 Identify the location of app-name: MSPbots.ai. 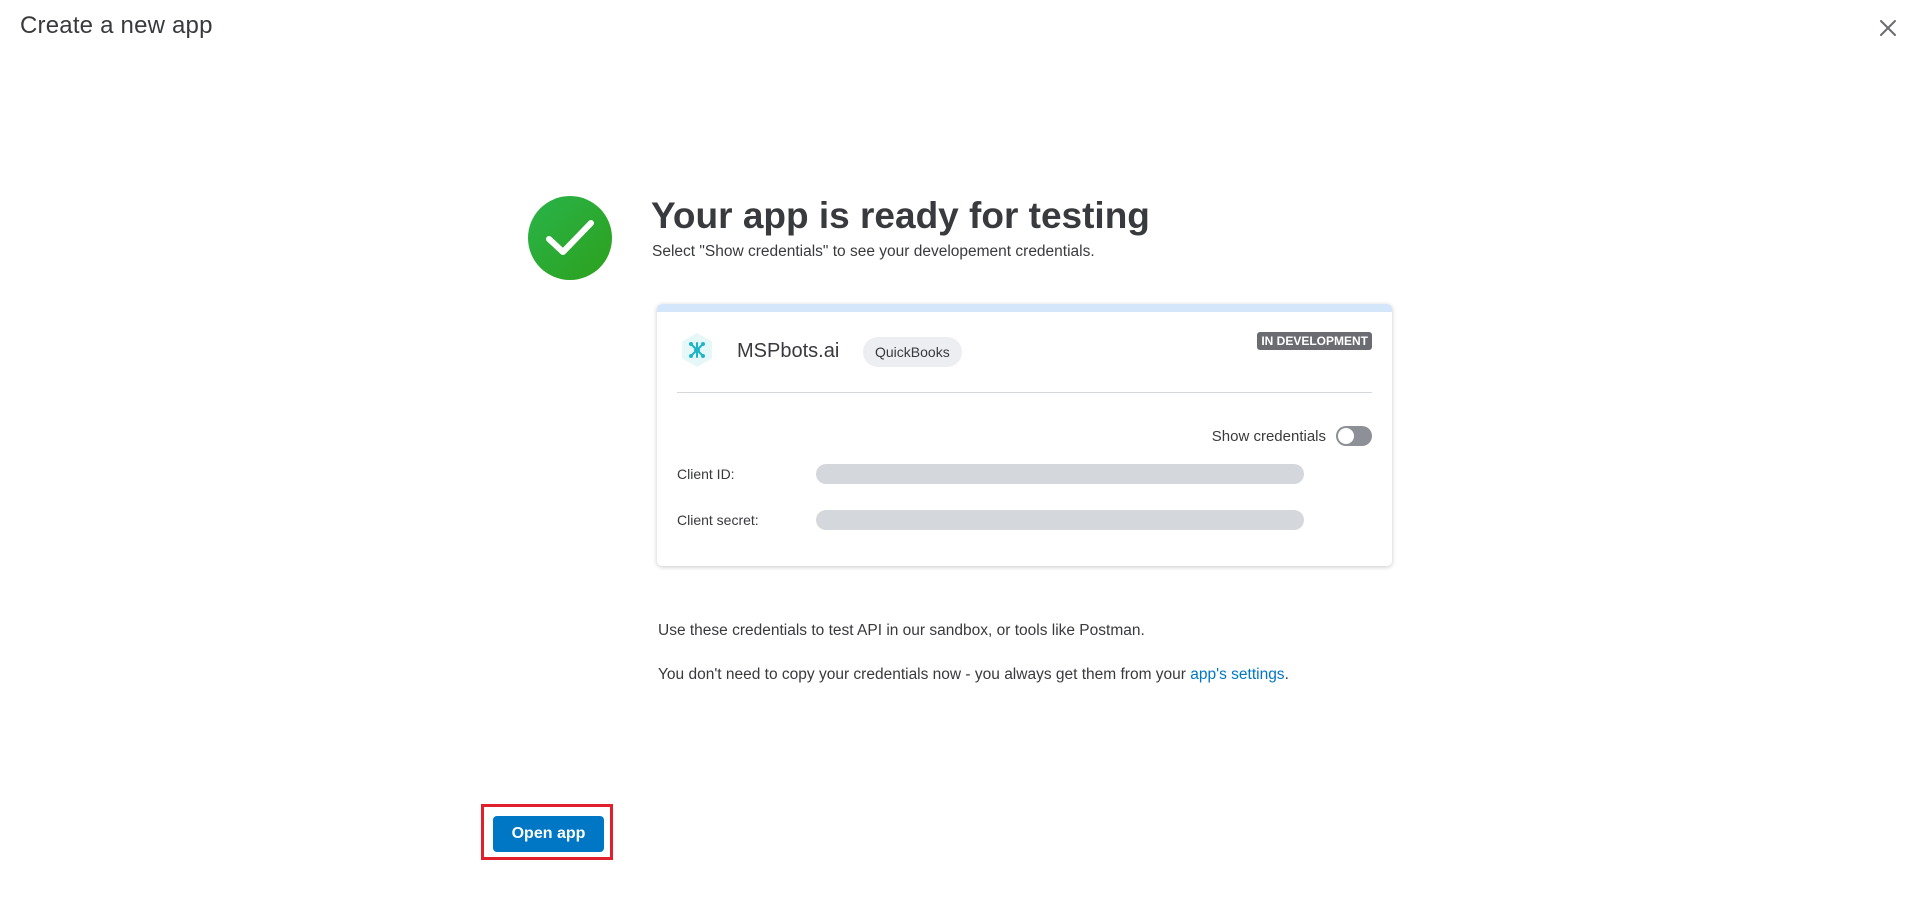
(788, 351).